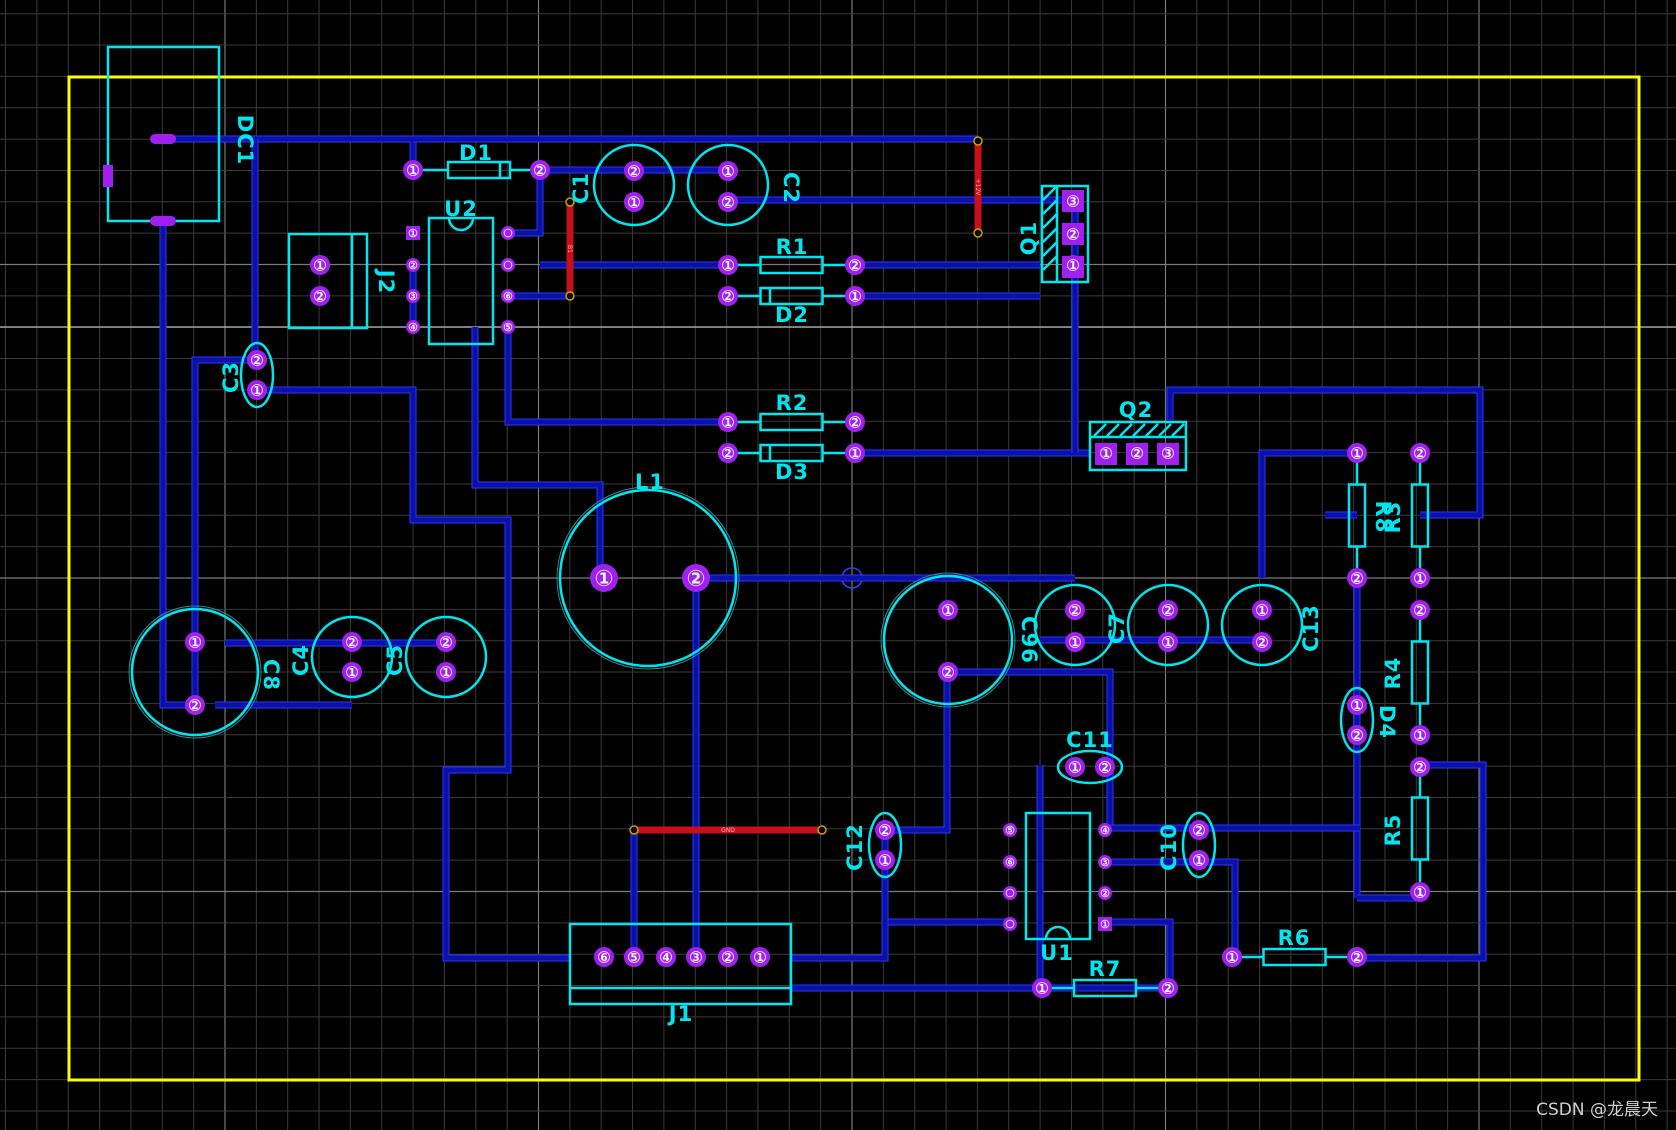 This screenshot has width=1676, height=1130. What do you see at coordinates (1029, 640) in the screenshot?
I see `designator-c9: C96` at bounding box center [1029, 640].